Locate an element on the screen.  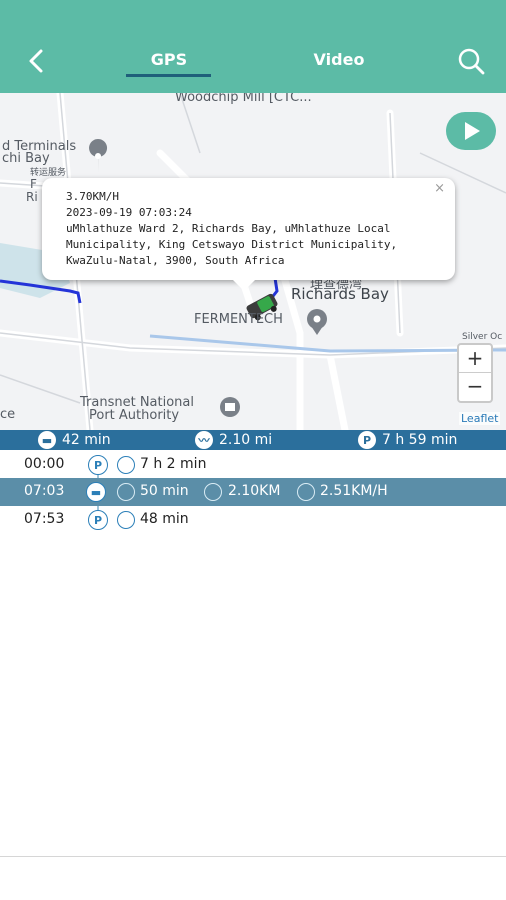
map-label-edge: ce is located at coordinates (8, 414).